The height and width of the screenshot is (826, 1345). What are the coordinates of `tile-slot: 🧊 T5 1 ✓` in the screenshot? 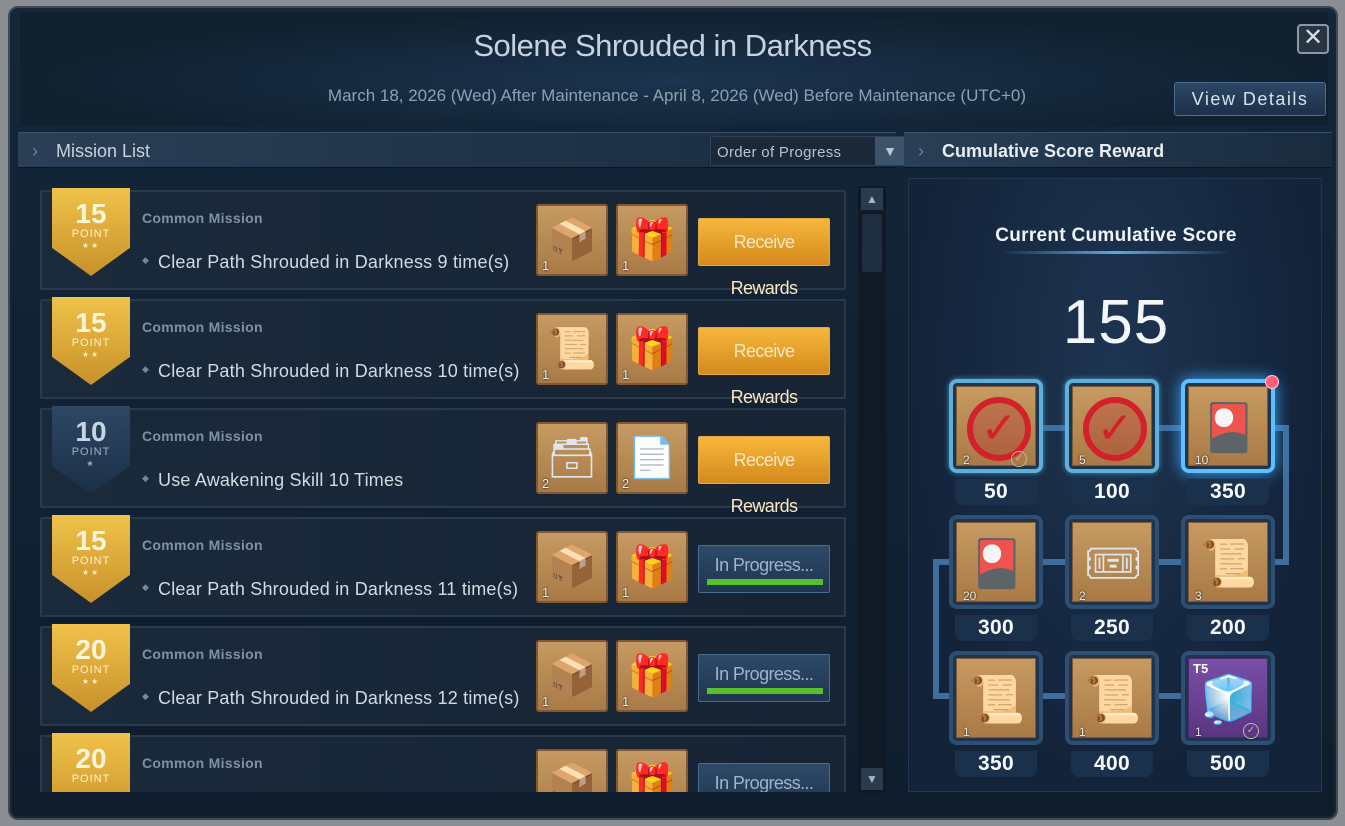 It's located at (1228, 698).